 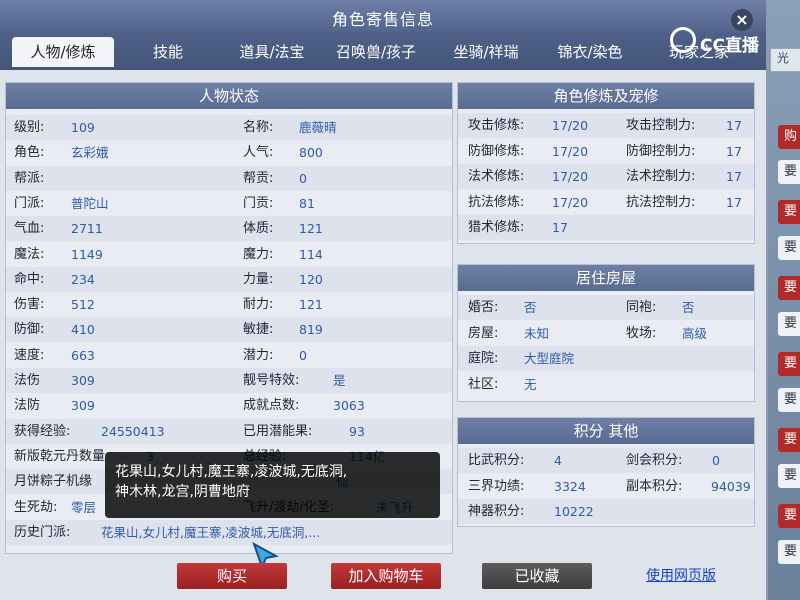 What do you see at coordinates (376, 52) in the screenshot?
I see `tab-pets: 召唤兽/孩子` at bounding box center [376, 52].